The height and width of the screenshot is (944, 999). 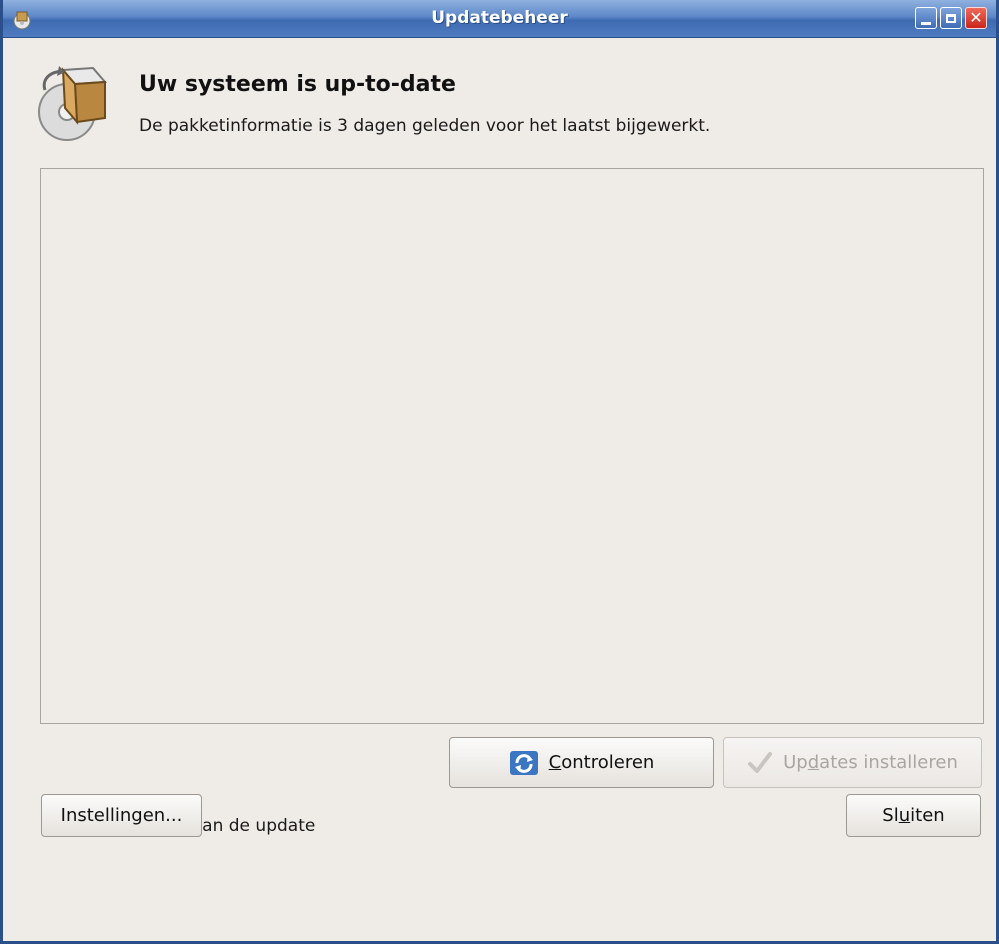 What do you see at coordinates (760, 762) in the screenshot?
I see `checkmark-icon` at bounding box center [760, 762].